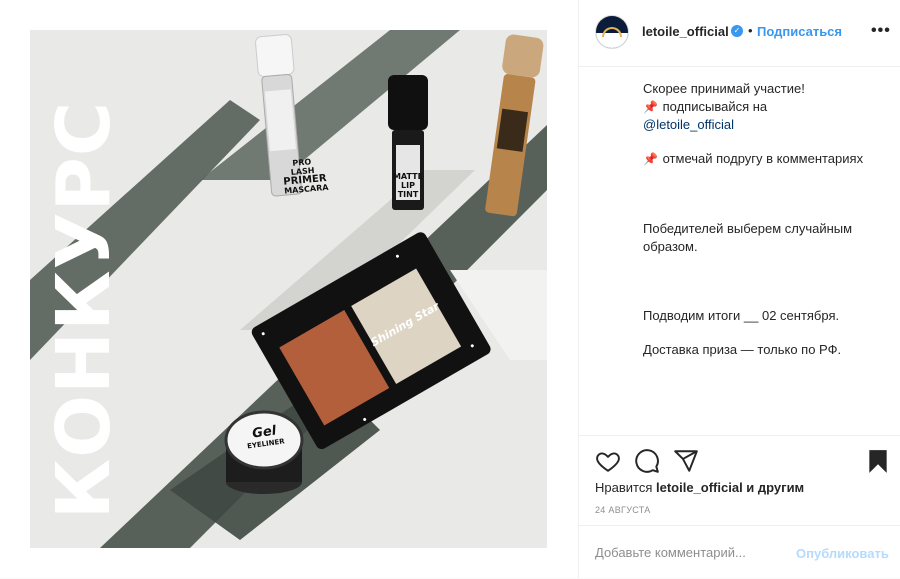 The width and height of the screenshot is (900, 579). Describe the element at coordinates (647, 461) in the screenshot. I see `comment-icon` at that location.